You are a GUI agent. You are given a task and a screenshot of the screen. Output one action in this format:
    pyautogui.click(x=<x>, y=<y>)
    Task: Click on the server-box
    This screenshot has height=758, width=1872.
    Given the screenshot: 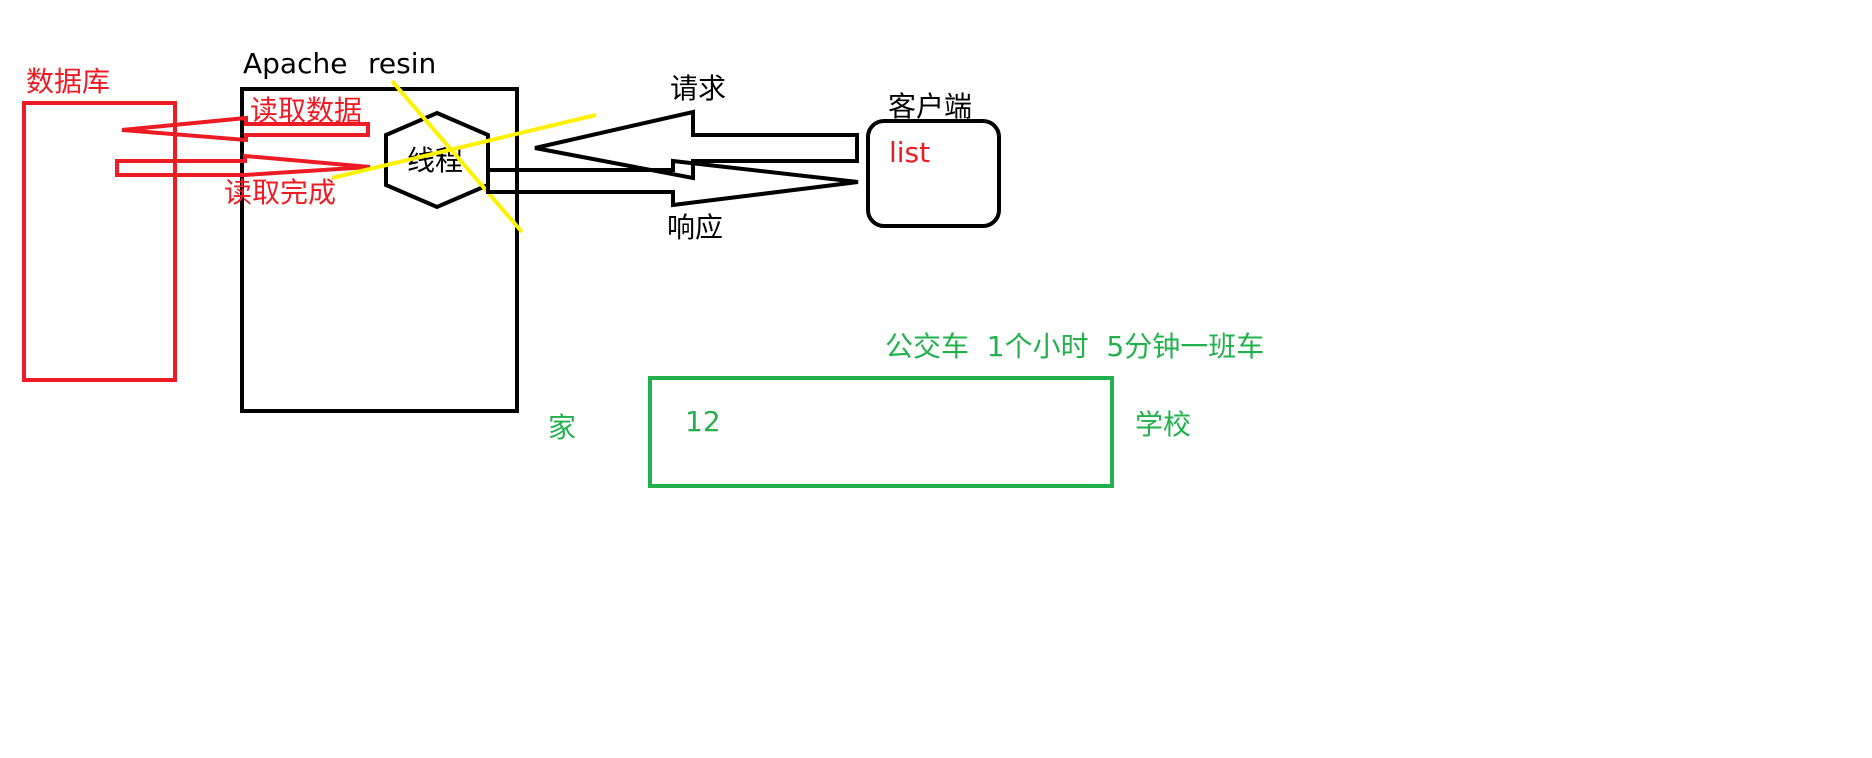 What is the action you would take?
    pyautogui.click(x=379, y=250)
    